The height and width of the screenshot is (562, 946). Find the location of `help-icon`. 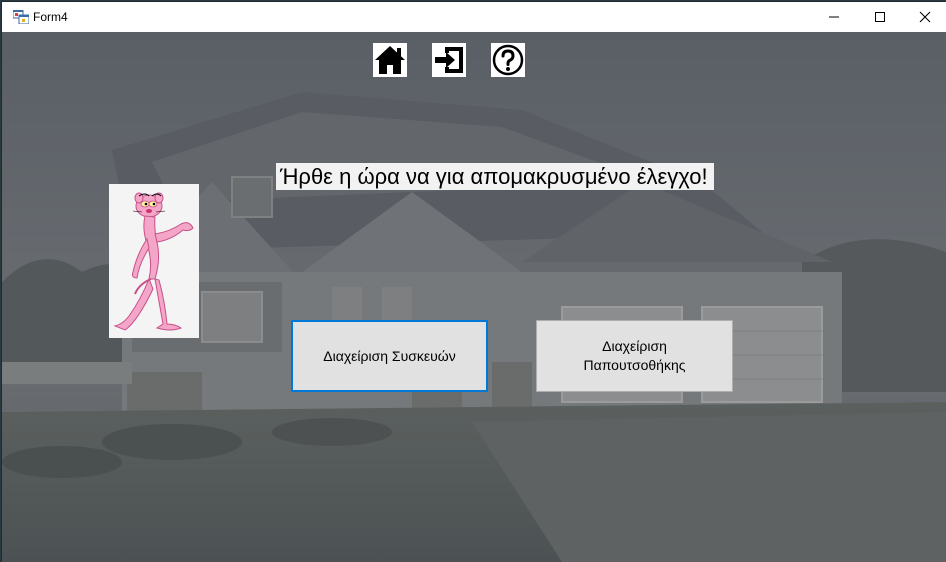

help-icon is located at coordinates (508, 60).